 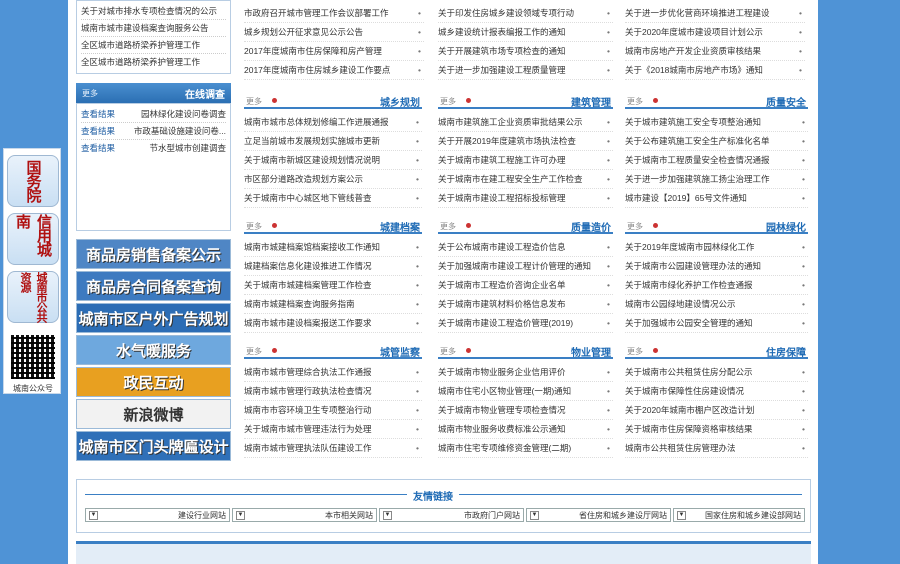 I want to click on list-item: 城建档案信息化建设推进工作情况, so click(x=333, y=266).